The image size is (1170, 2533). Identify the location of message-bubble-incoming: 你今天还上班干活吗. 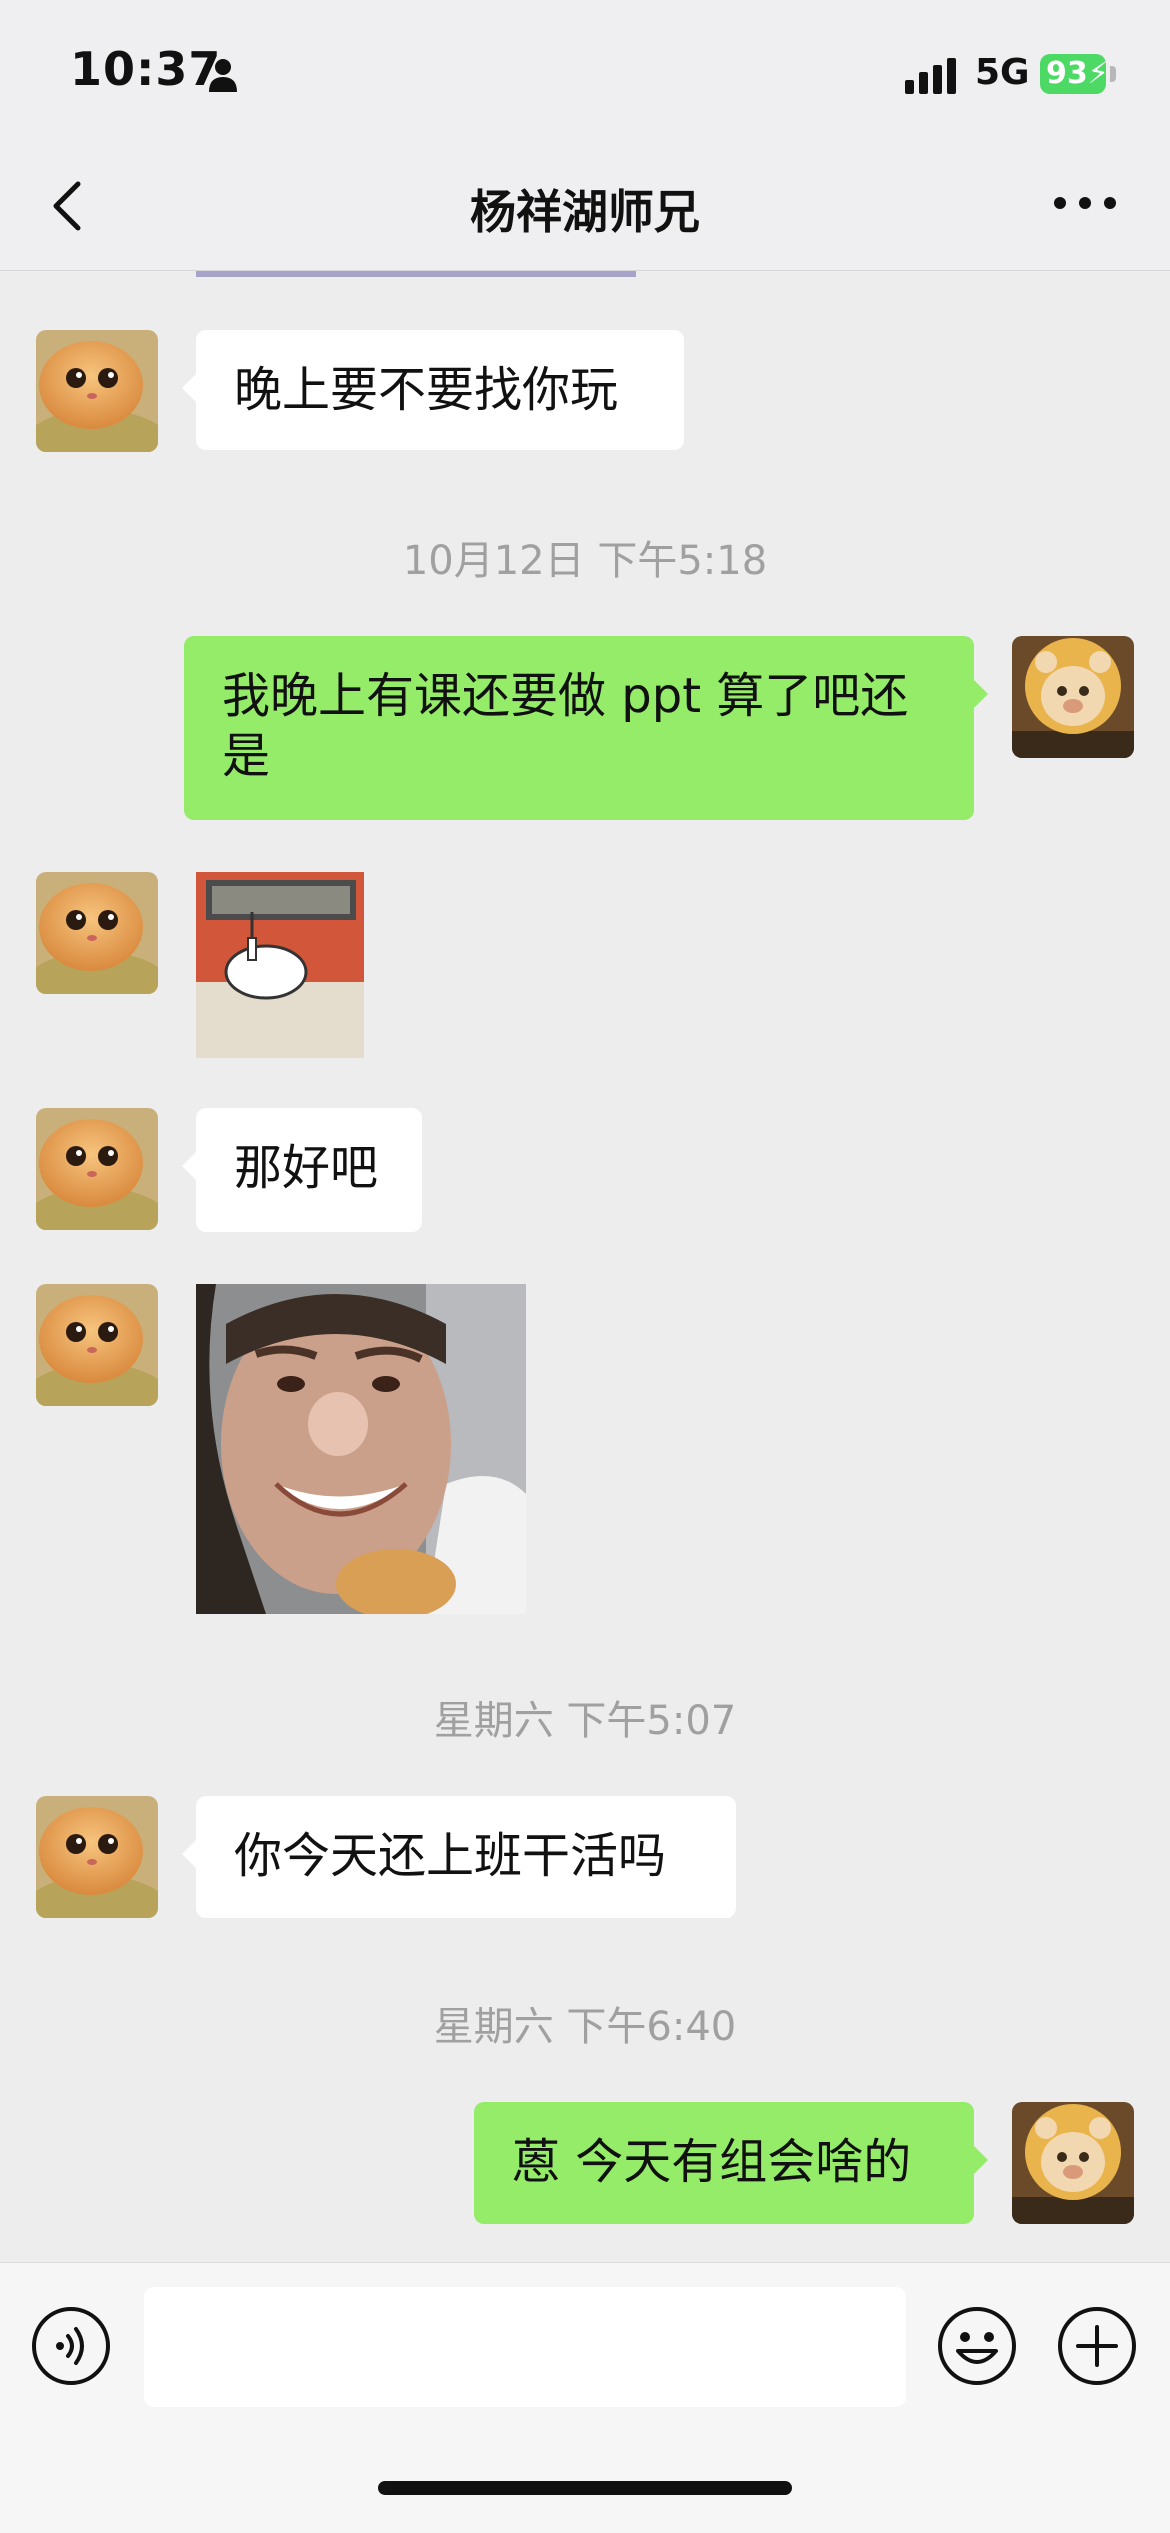
(459, 1857).